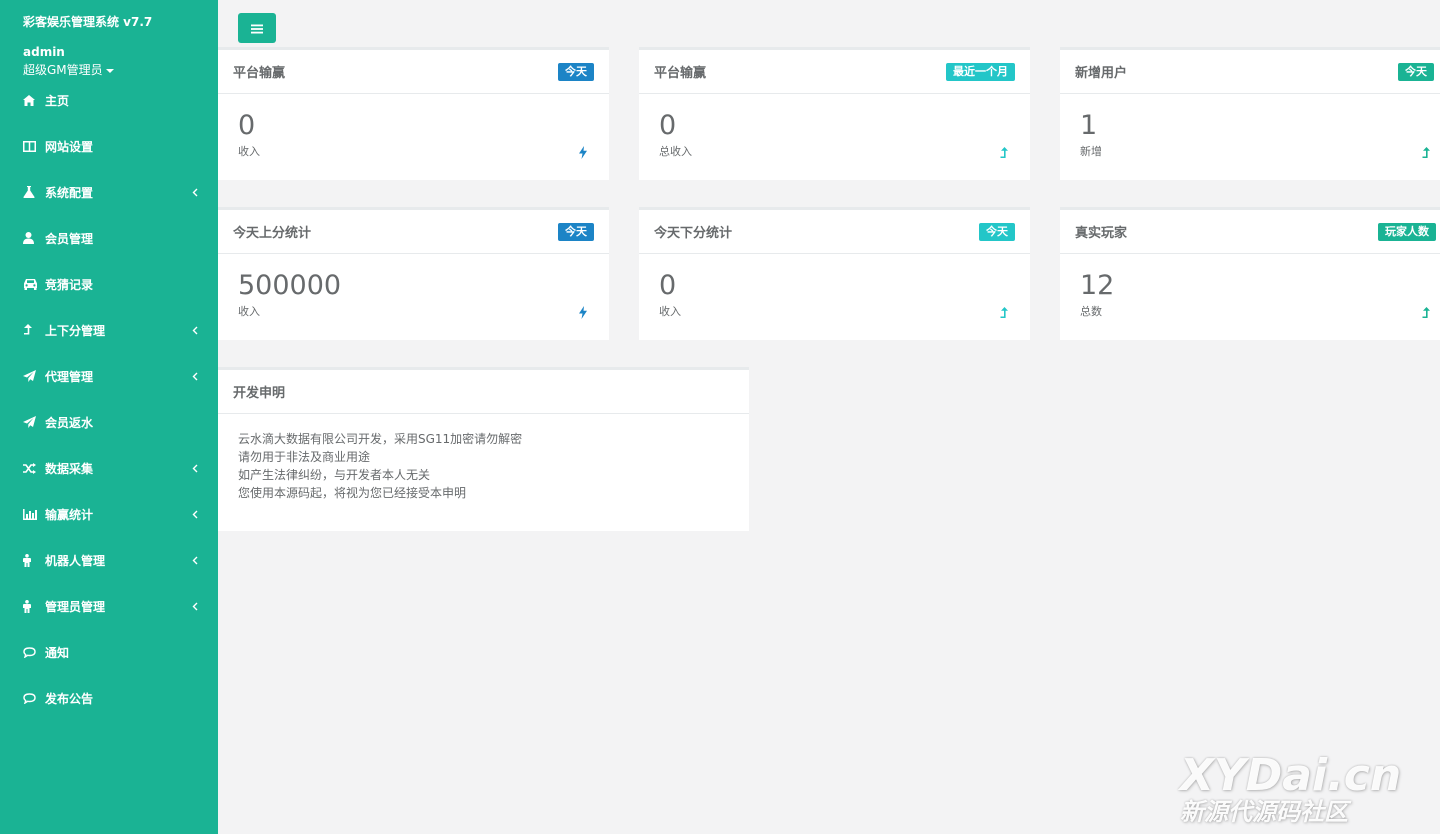 Image resolution: width=1440 pixels, height=834 pixels. Describe the element at coordinates (334, 475) in the screenshot. I see `notice-line: 如产生法律纠纷，与开发者本人无关` at that location.